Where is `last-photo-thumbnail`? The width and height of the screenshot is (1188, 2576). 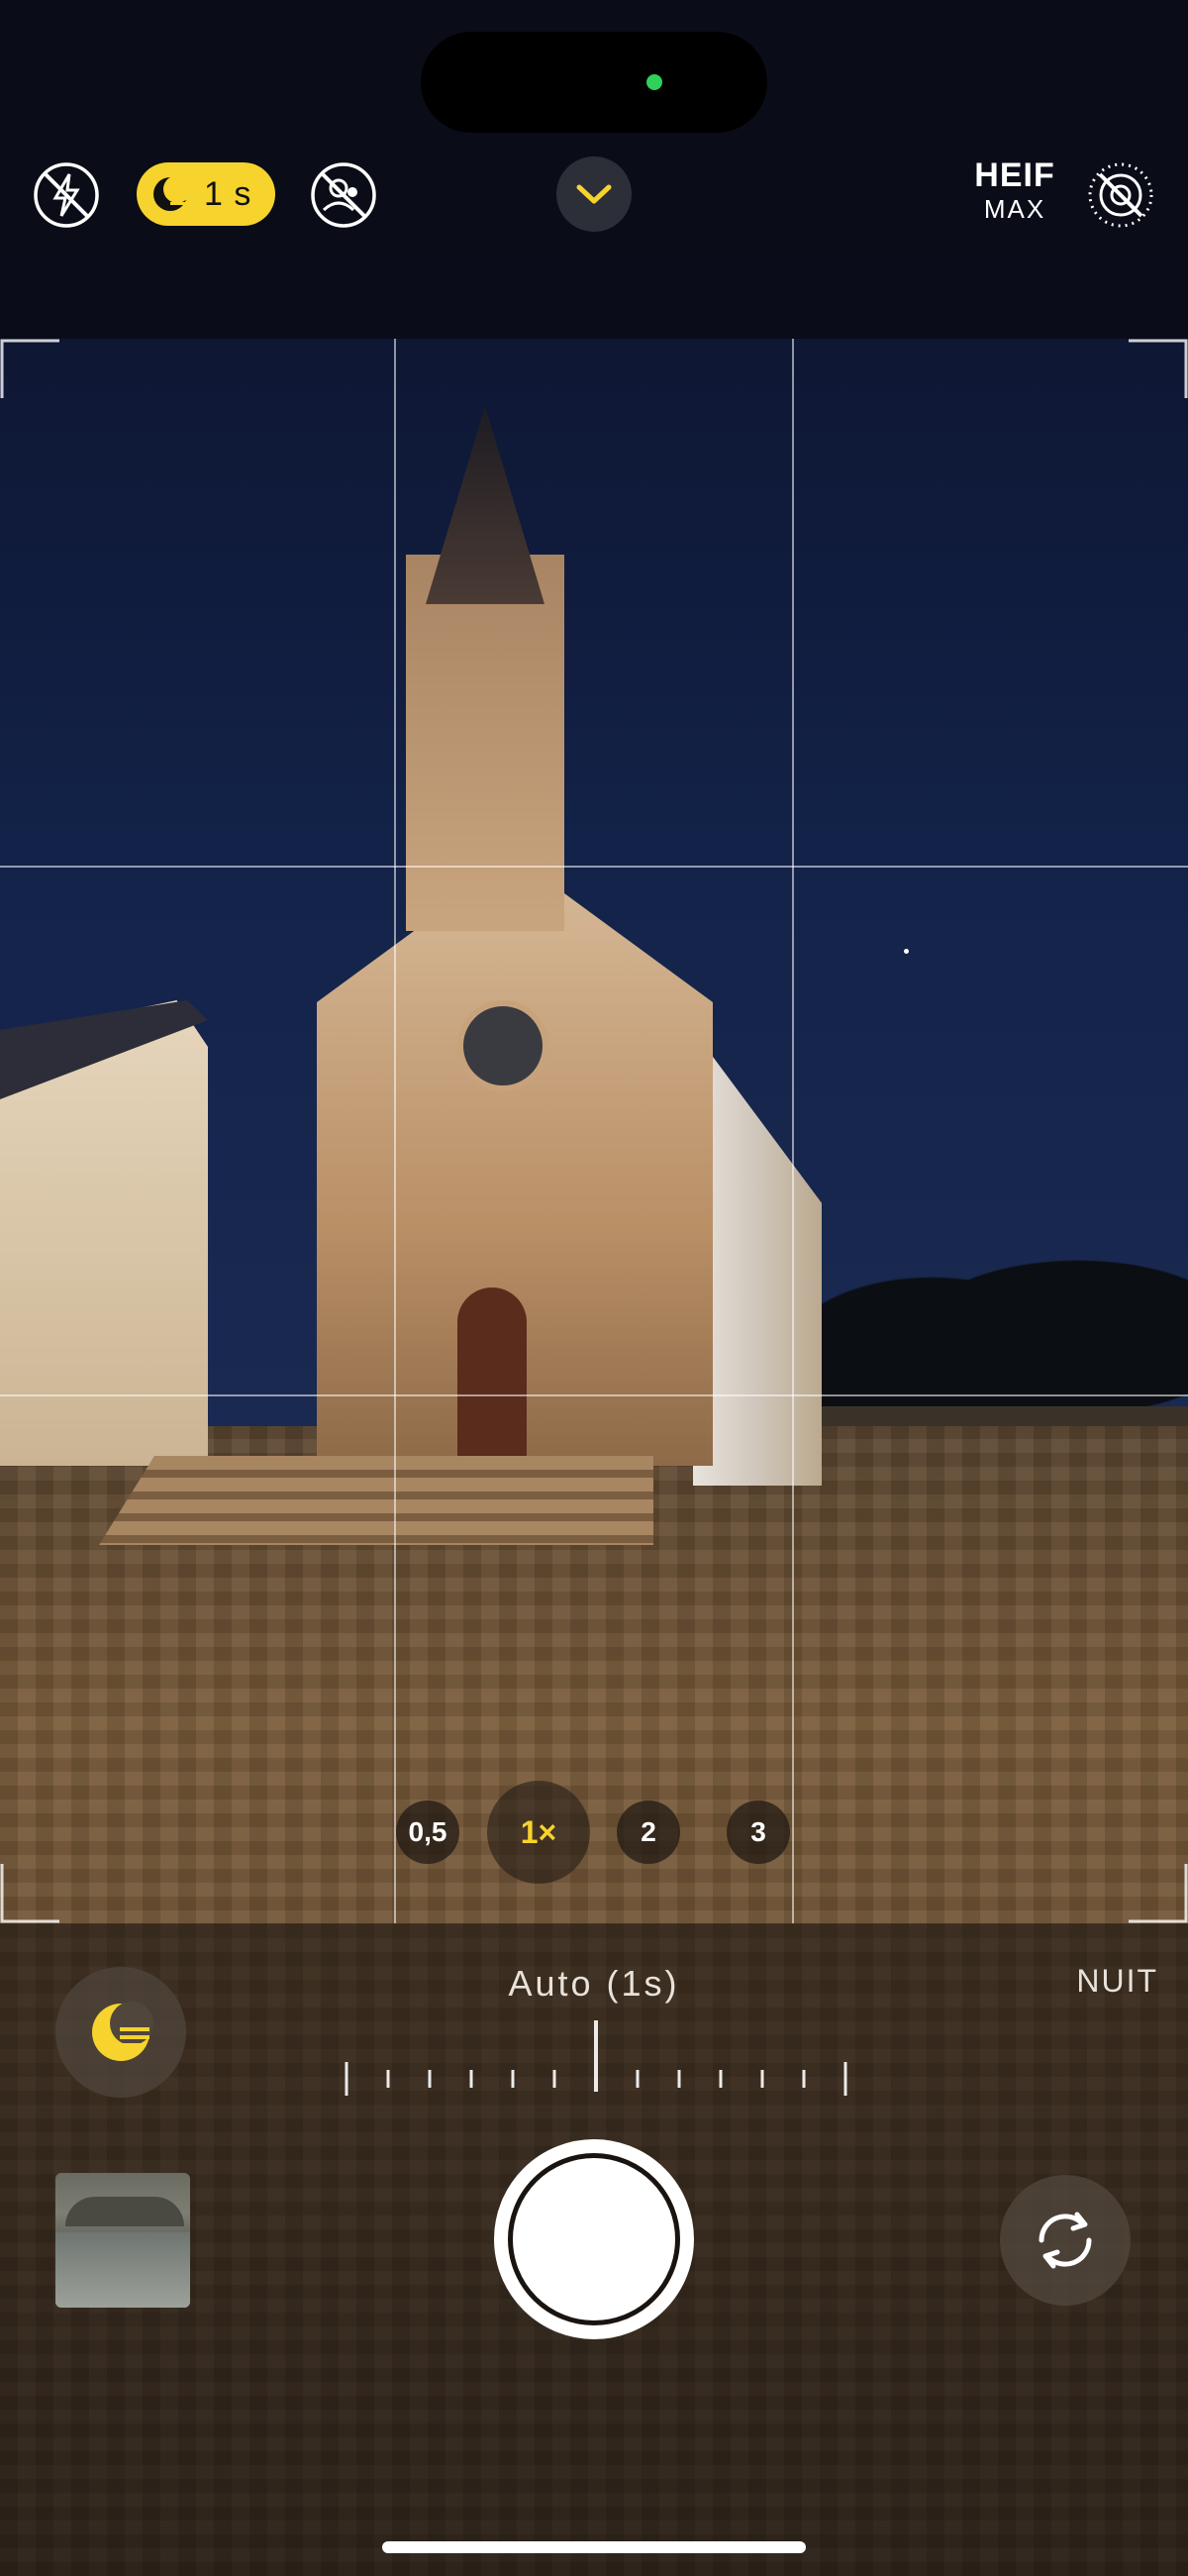 last-photo-thumbnail is located at coordinates (122, 2240).